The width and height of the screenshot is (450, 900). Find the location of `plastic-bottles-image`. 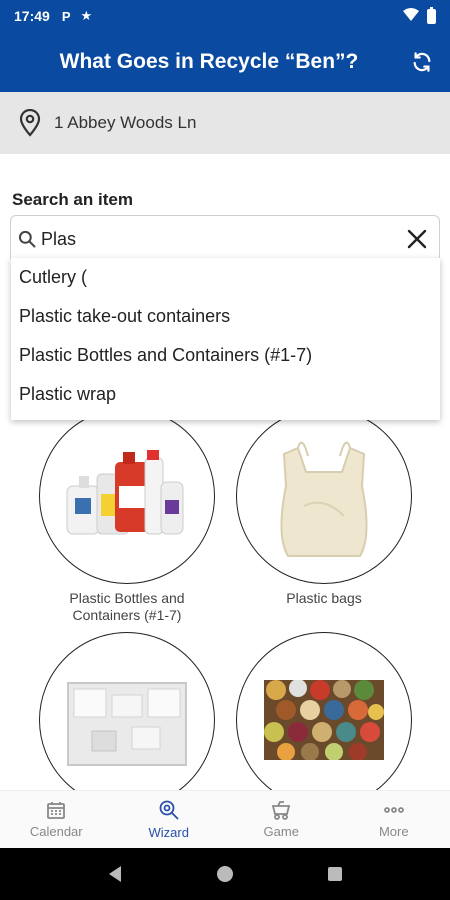

plastic-bottles-image is located at coordinates (125, 492).